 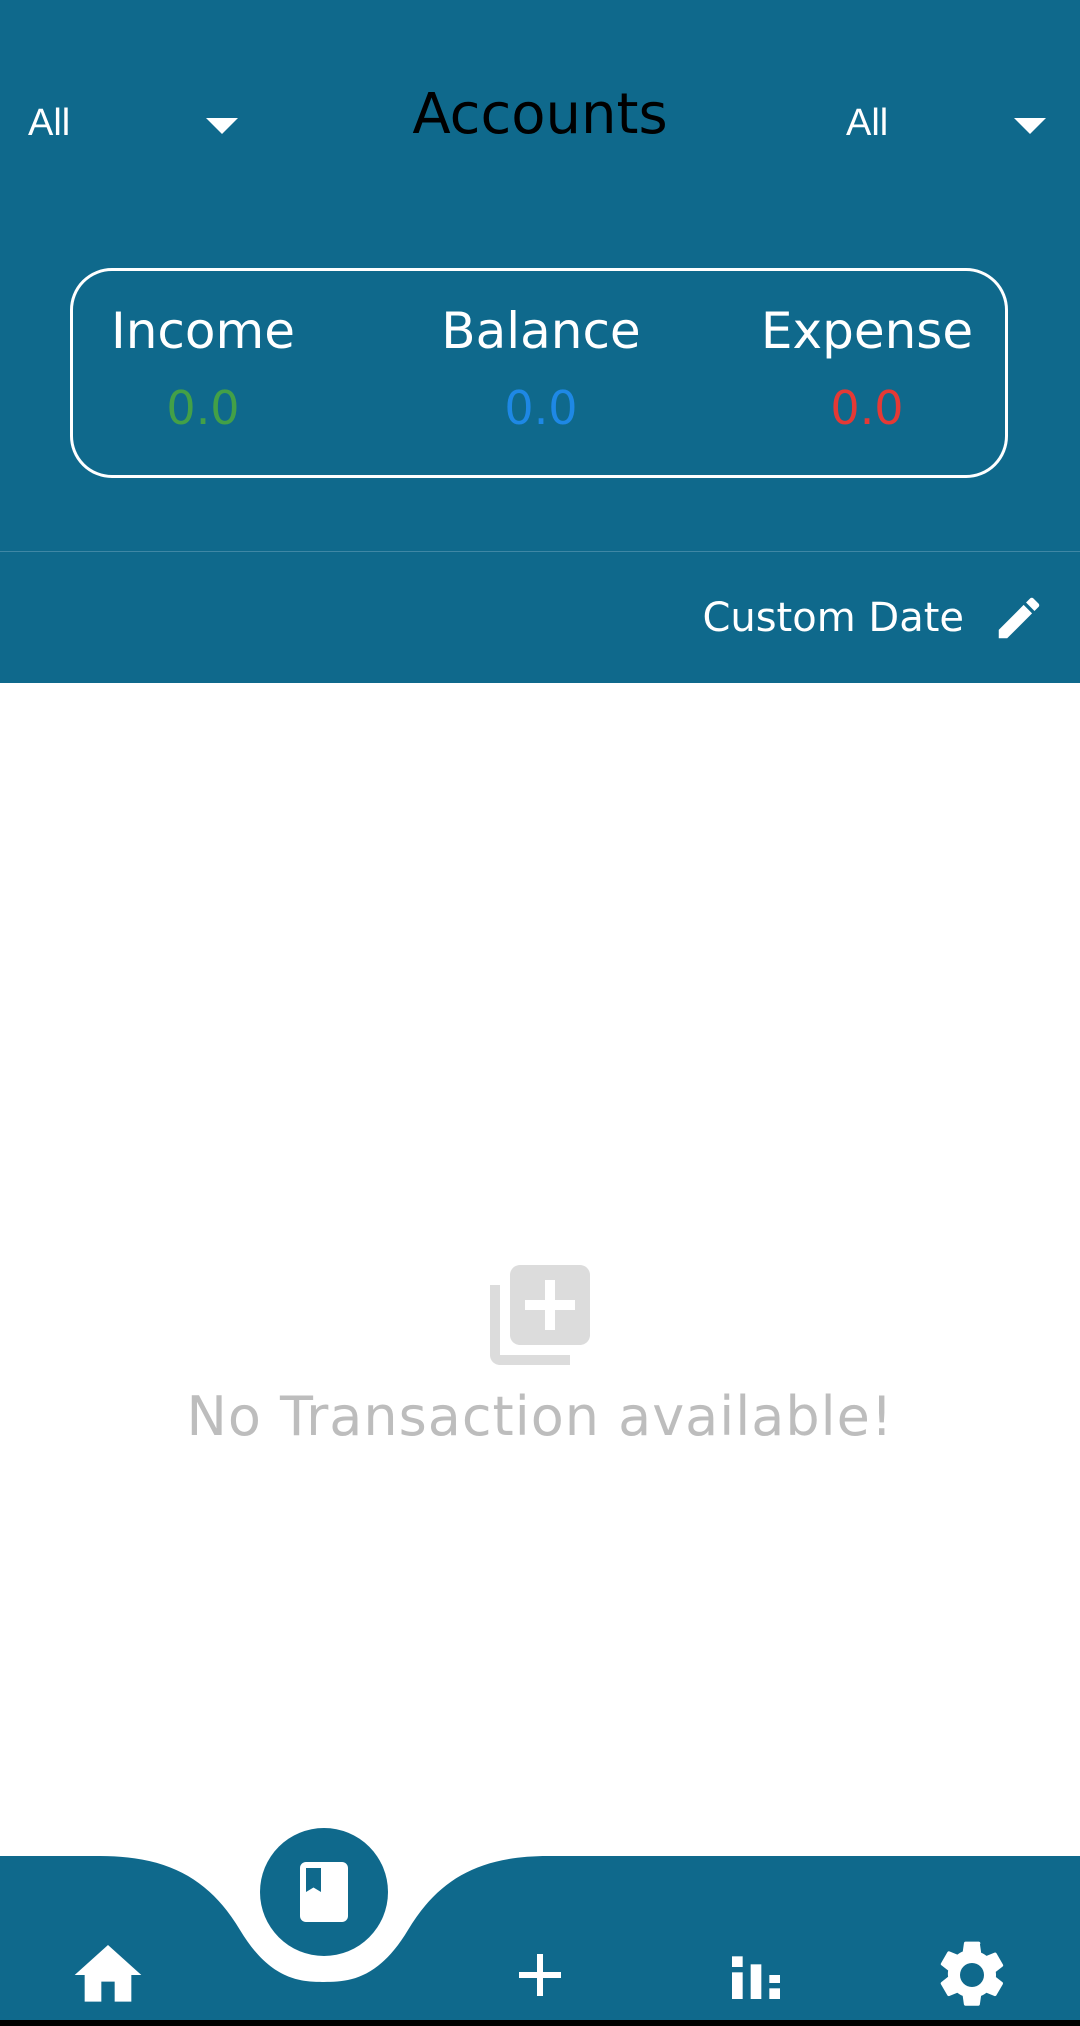 I want to click on add-library-icon, so click(x=540, y=1315).